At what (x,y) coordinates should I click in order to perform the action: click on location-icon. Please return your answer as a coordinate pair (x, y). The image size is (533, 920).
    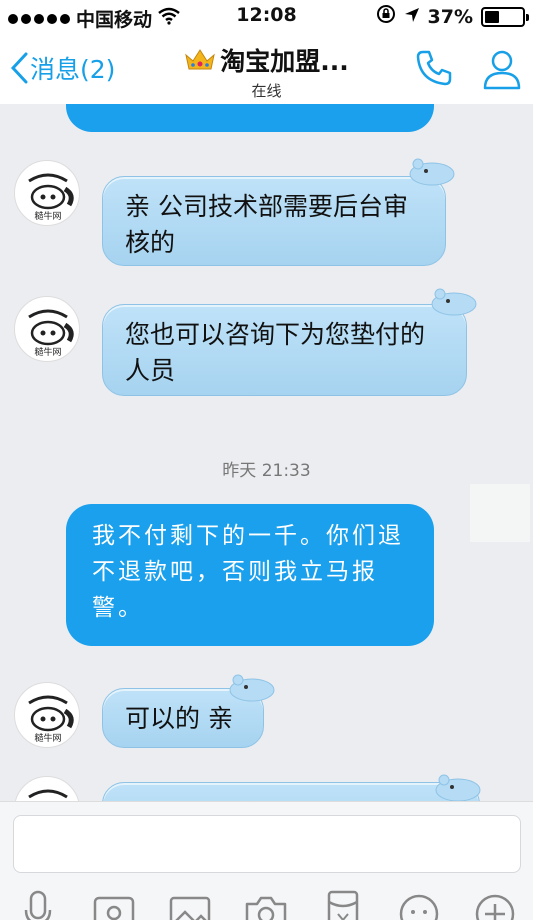
    Looking at the image, I should click on (412, 17).